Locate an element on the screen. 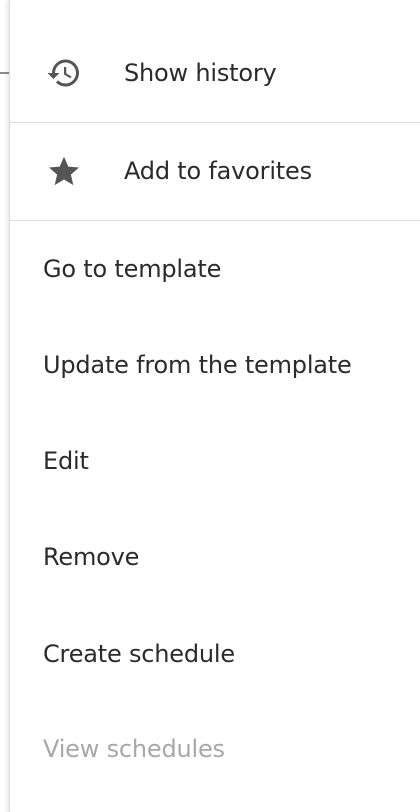 This screenshot has width=420, height=812. menu-item-create-schedule: Create schedule is located at coordinates (215, 654).